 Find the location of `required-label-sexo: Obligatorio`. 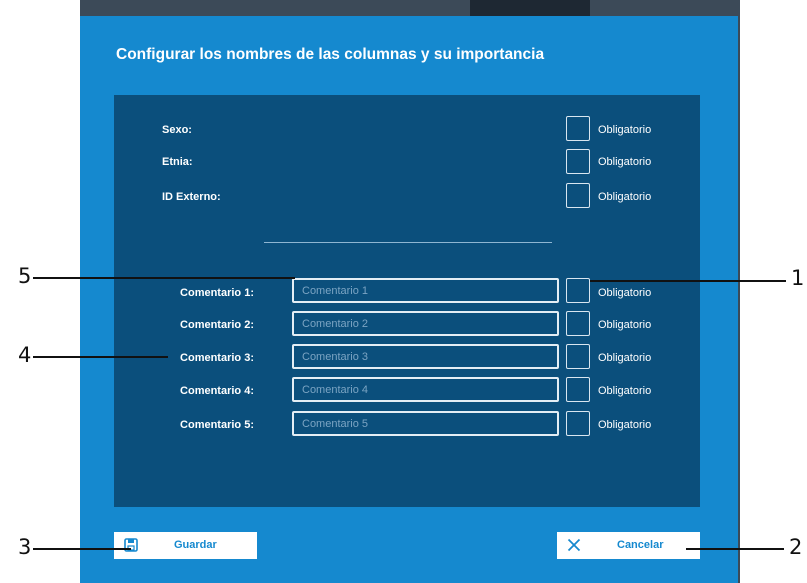

required-label-sexo: Obligatorio is located at coordinates (625, 130).